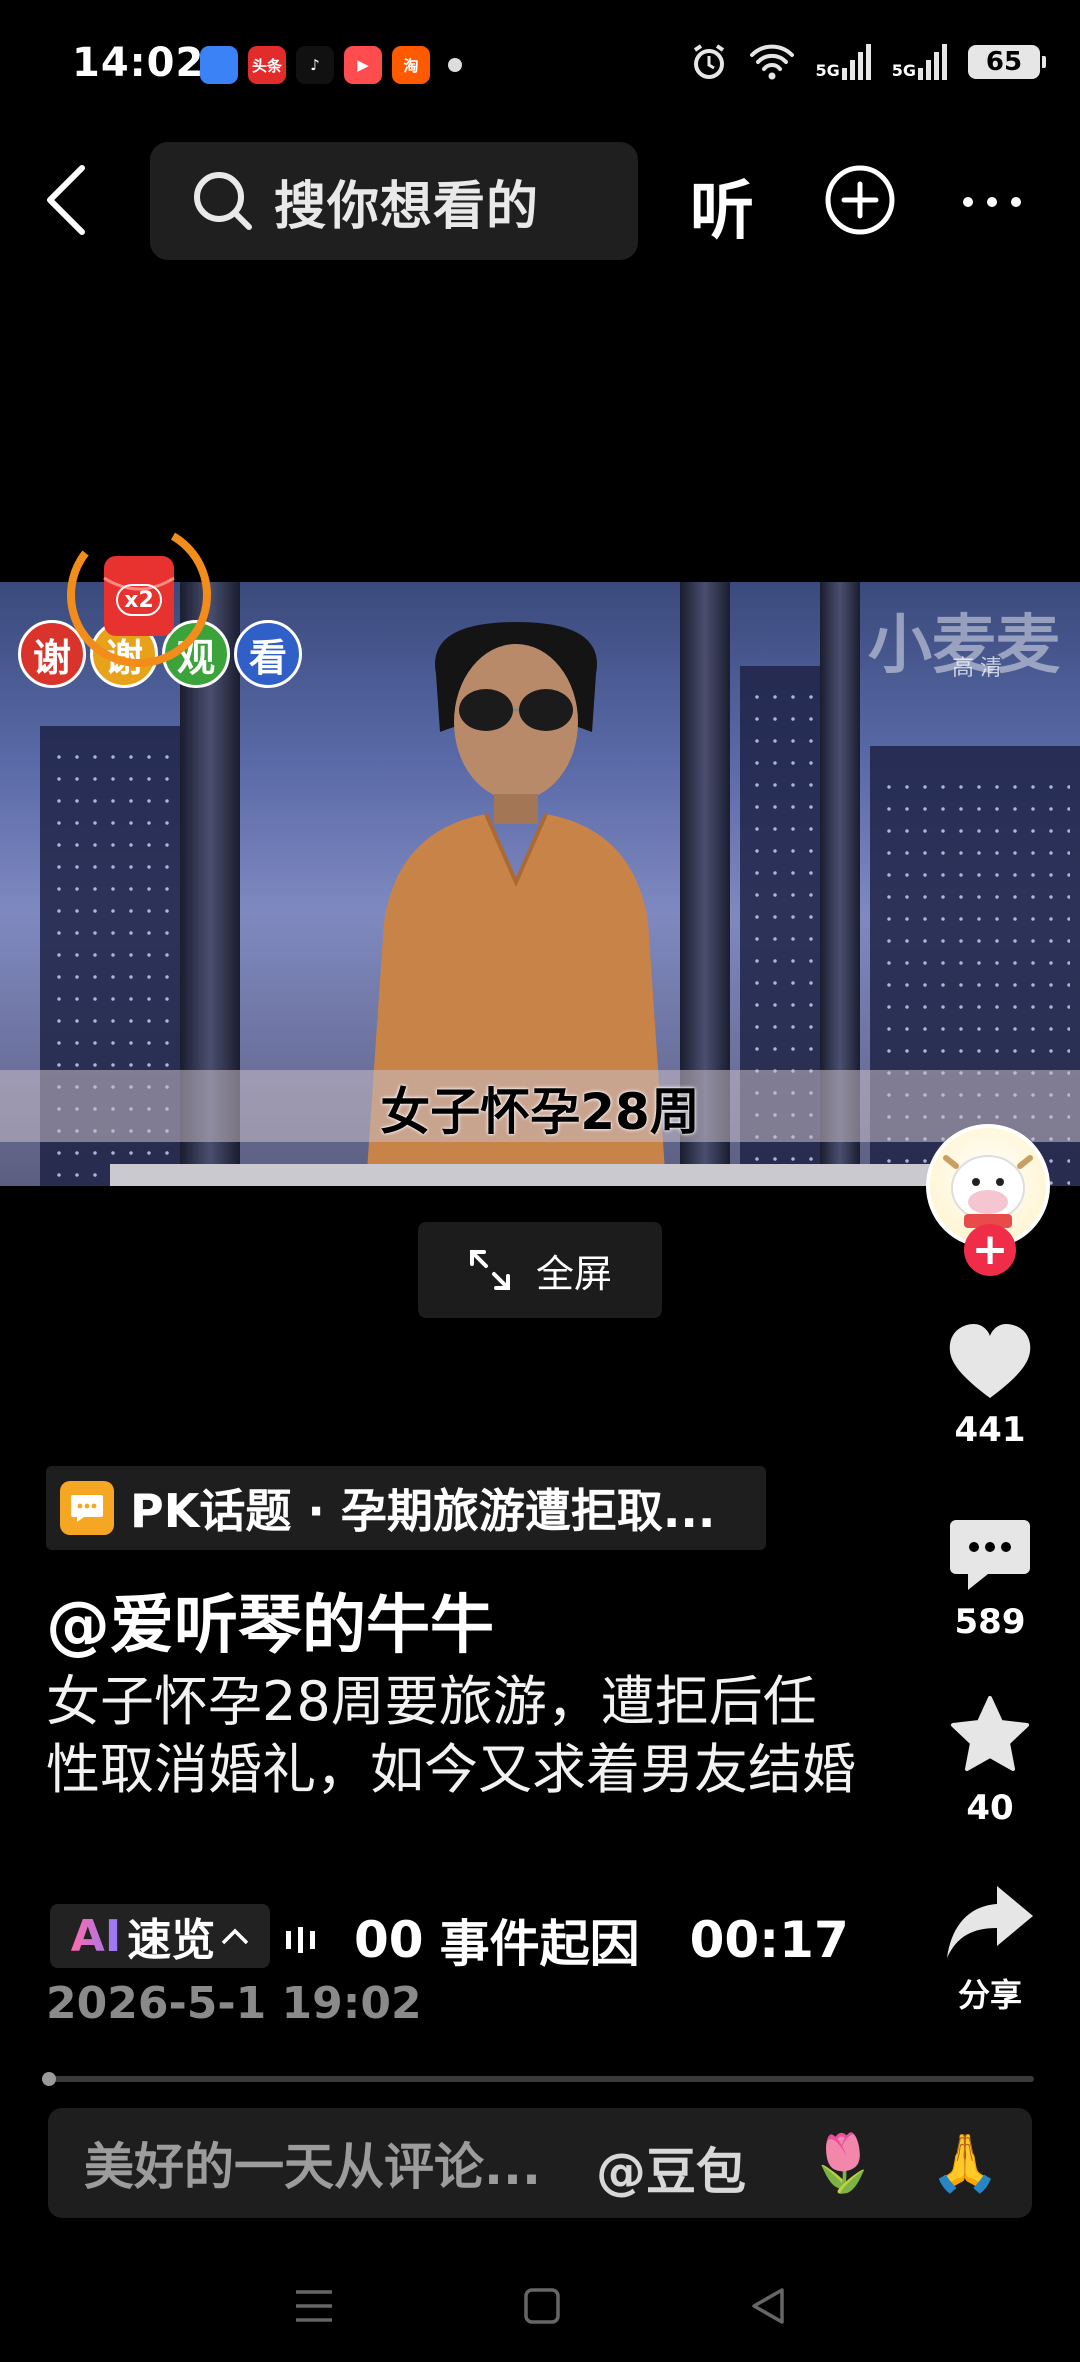  Describe the element at coordinates (389, 1940) in the screenshot. I see `ticker-time-a: 00` at that location.